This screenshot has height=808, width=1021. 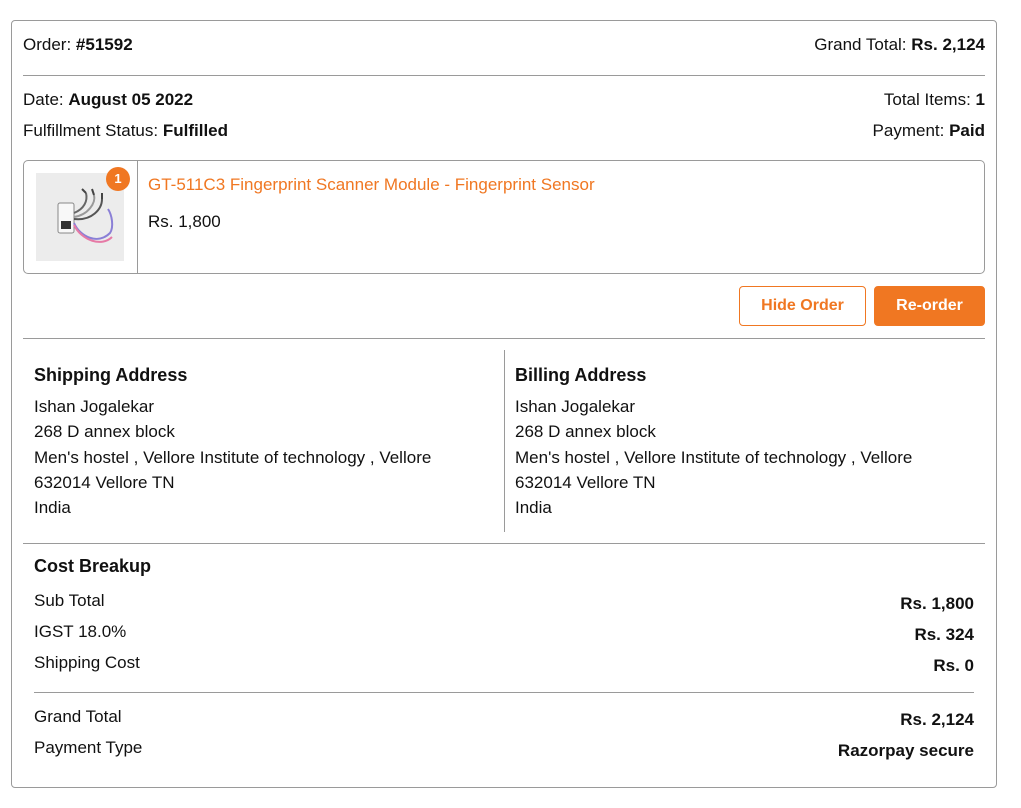 What do you see at coordinates (80, 631) in the screenshot?
I see `cost-label: IGST 18.0%` at bounding box center [80, 631].